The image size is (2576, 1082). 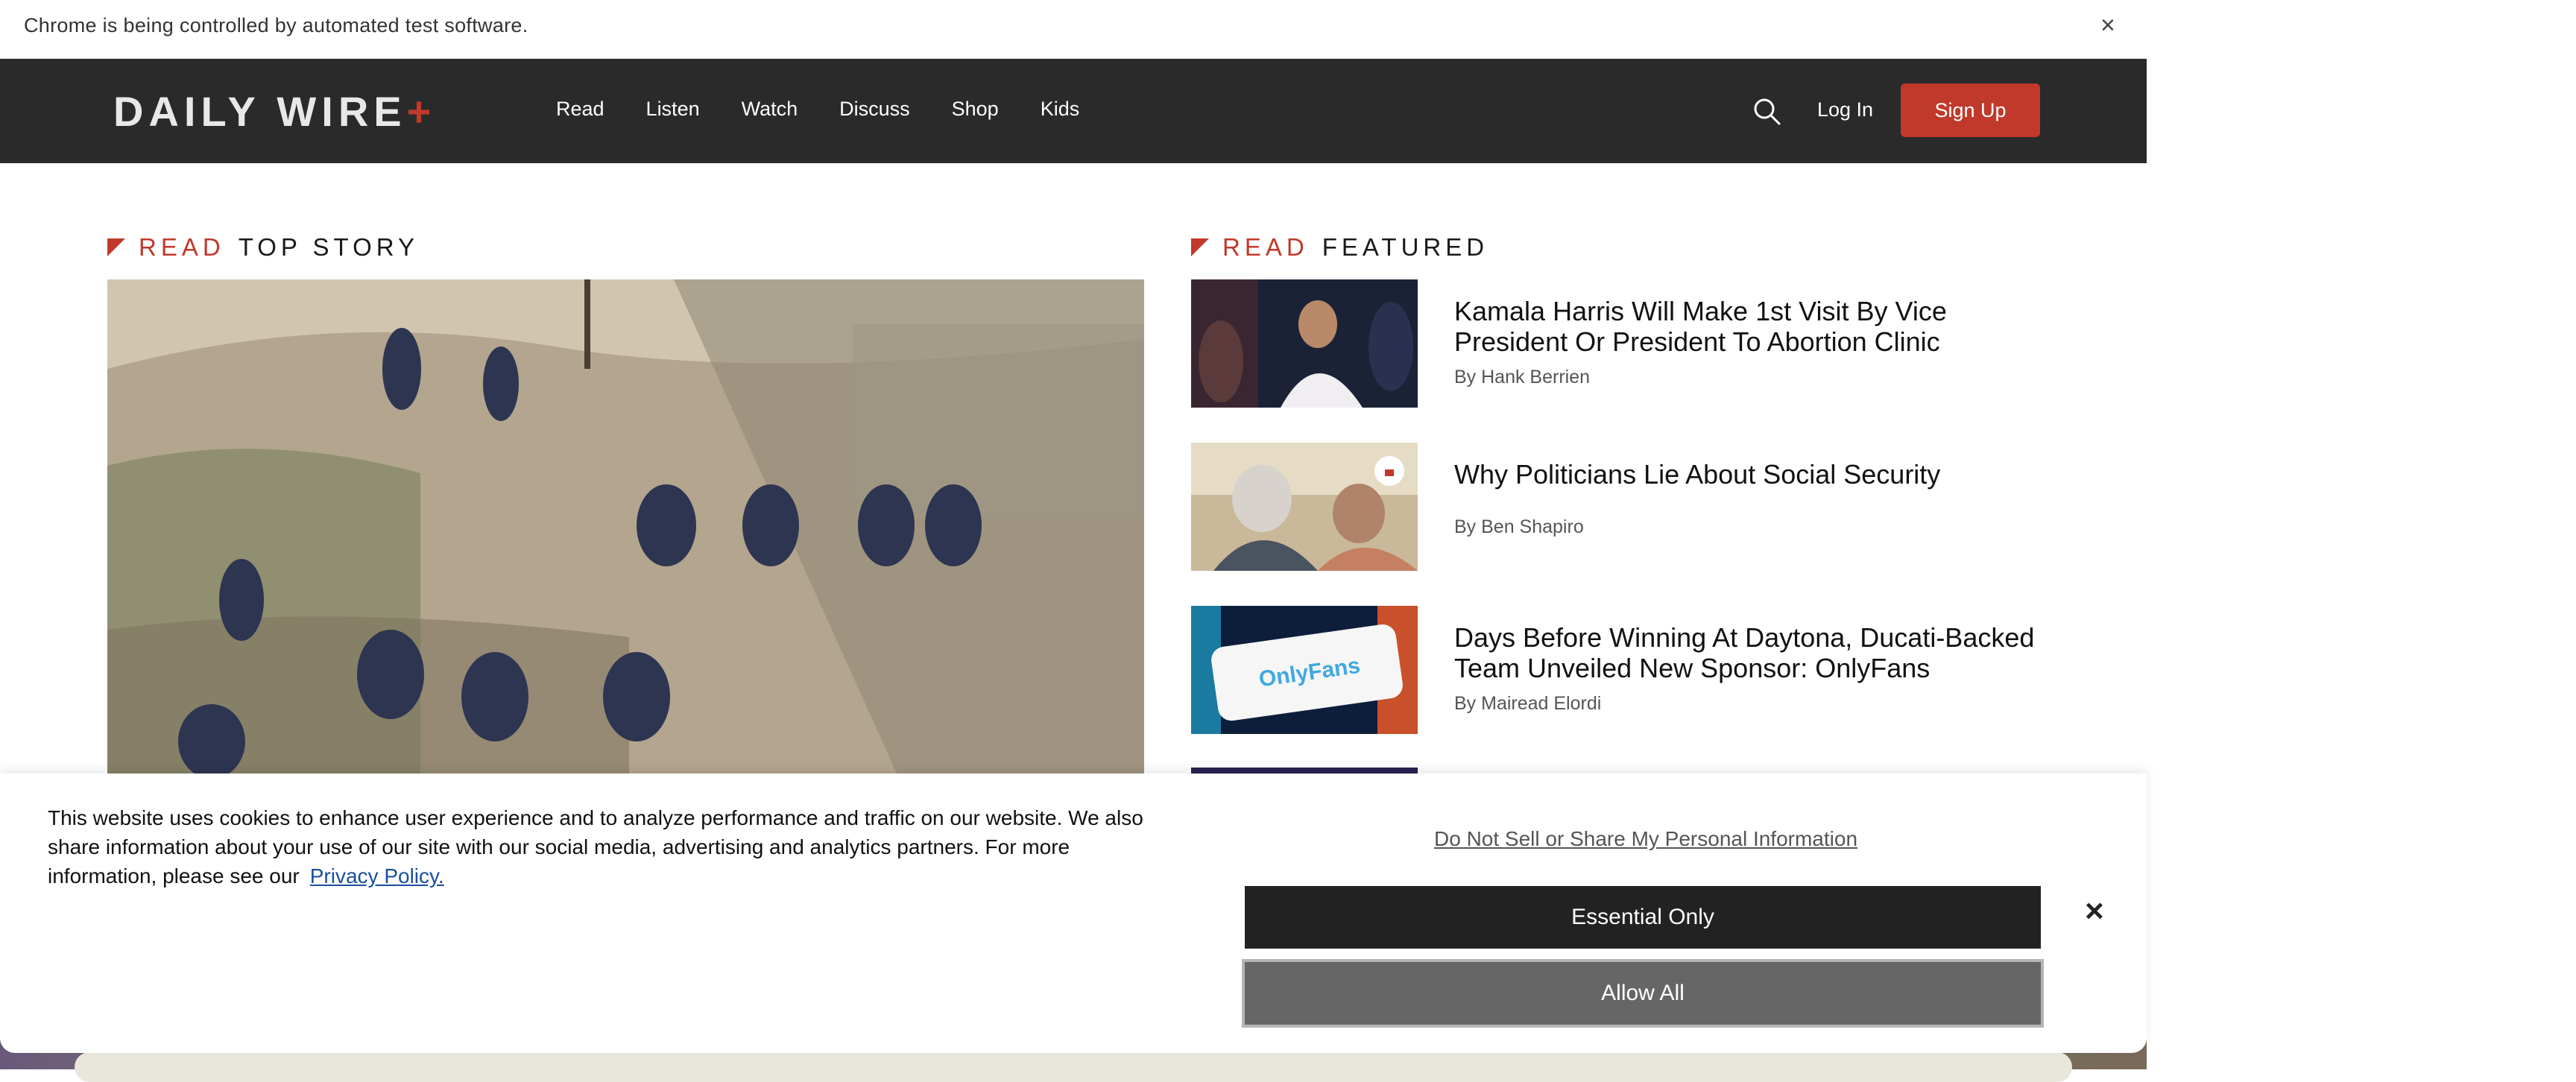 What do you see at coordinates (1405, 247) in the screenshot?
I see `featured-title: FEATURED` at bounding box center [1405, 247].